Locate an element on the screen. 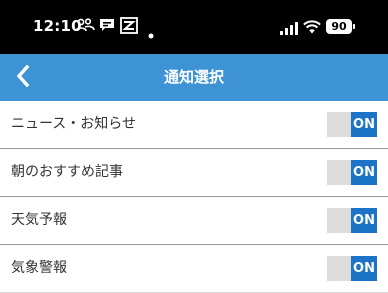 This screenshot has width=388, height=293. setting-label: 気象警報 is located at coordinates (39, 268).